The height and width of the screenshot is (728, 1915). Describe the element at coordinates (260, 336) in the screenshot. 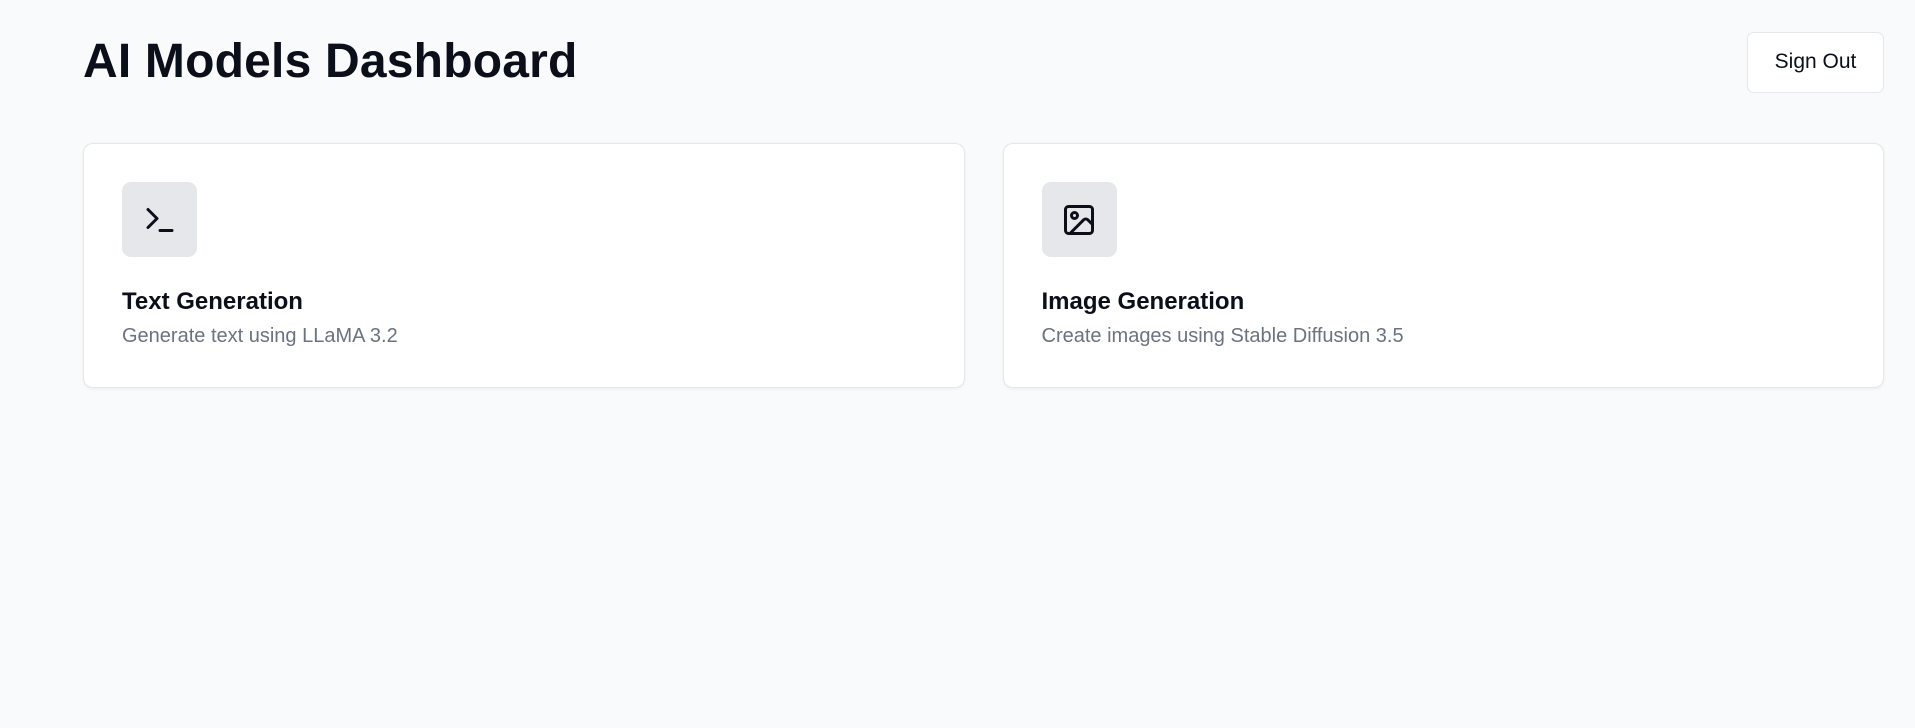

I see `card-description: Generate text using LLaMA 3.2` at that location.